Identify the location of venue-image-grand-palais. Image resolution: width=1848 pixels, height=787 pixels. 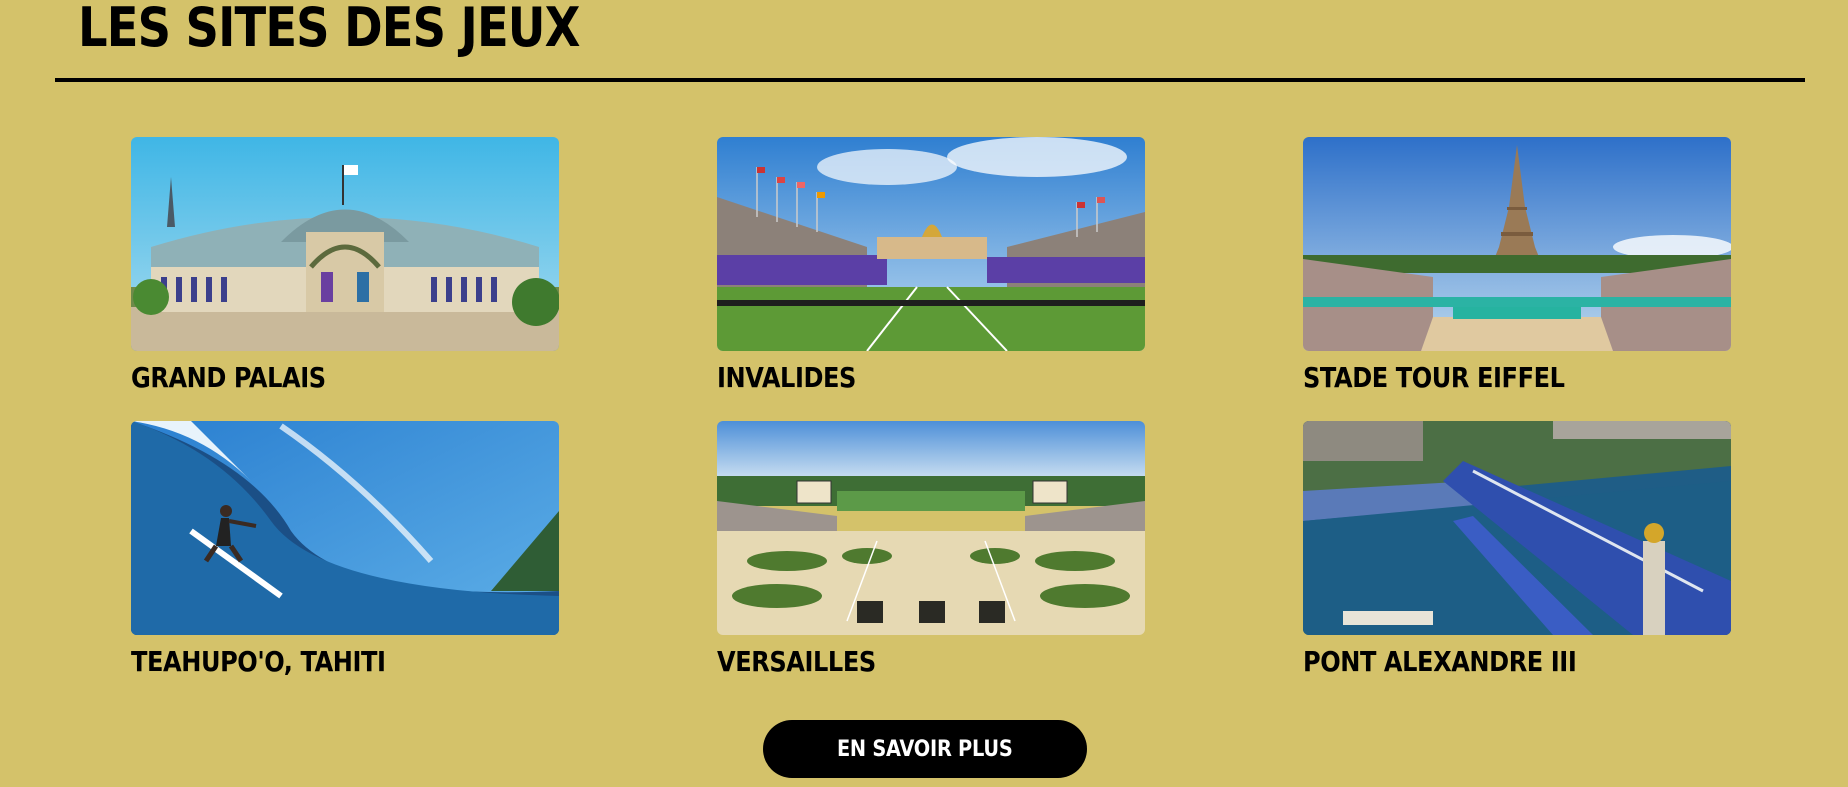
(345, 244).